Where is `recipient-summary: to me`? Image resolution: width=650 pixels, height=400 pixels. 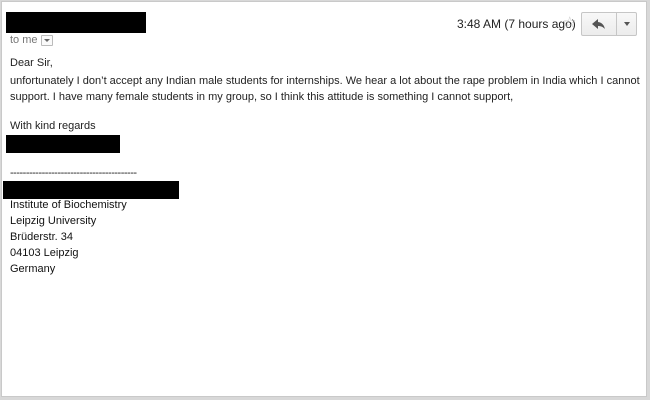 recipient-summary: to me is located at coordinates (31, 40).